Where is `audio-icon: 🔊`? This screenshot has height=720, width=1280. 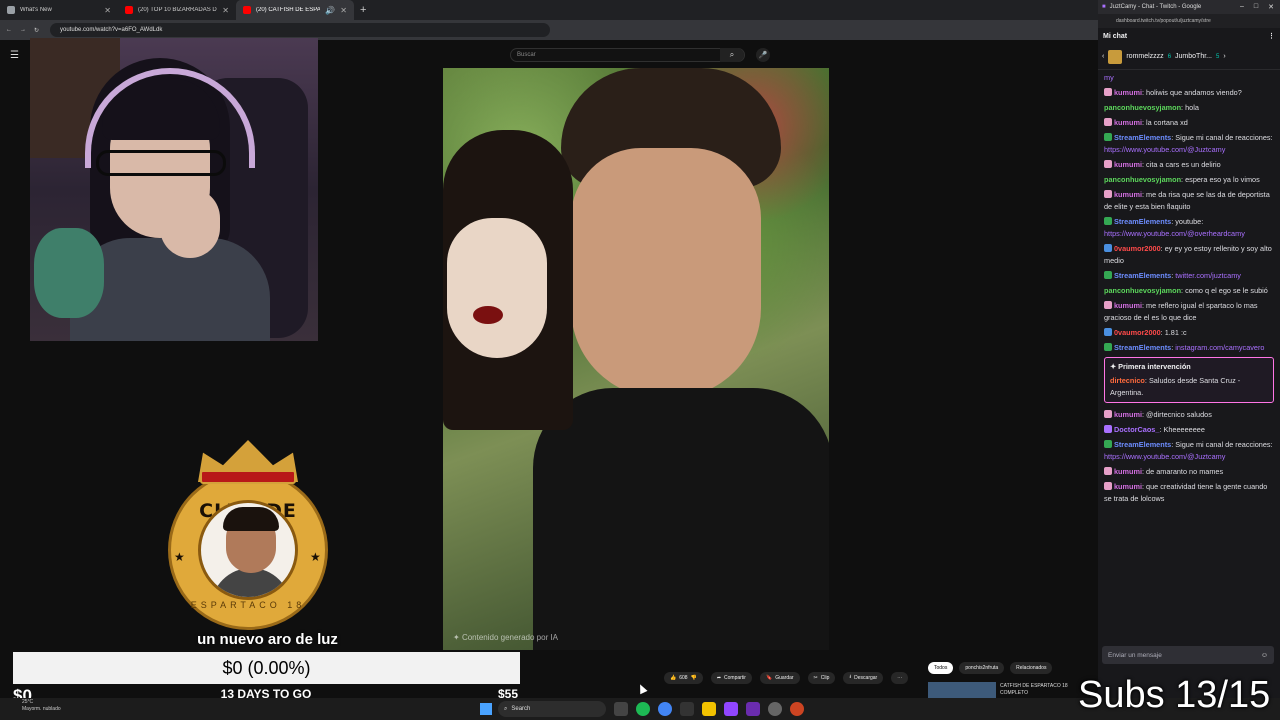 audio-icon: 🔊 is located at coordinates (330, 10).